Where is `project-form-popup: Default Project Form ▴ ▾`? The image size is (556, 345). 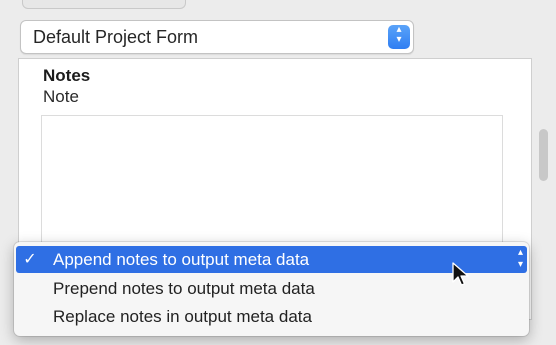 project-form-popup: Default Project Form ▴ ▾ is located at coordinates (217, 37).